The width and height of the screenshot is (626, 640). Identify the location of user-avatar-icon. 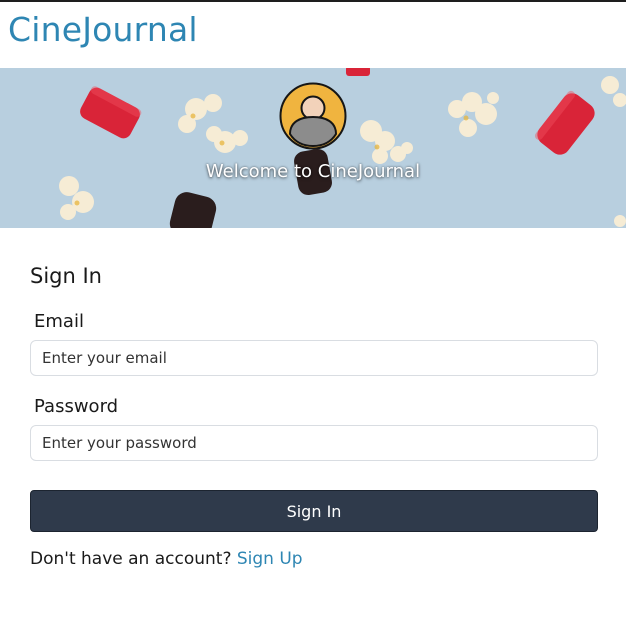
(313, 116).